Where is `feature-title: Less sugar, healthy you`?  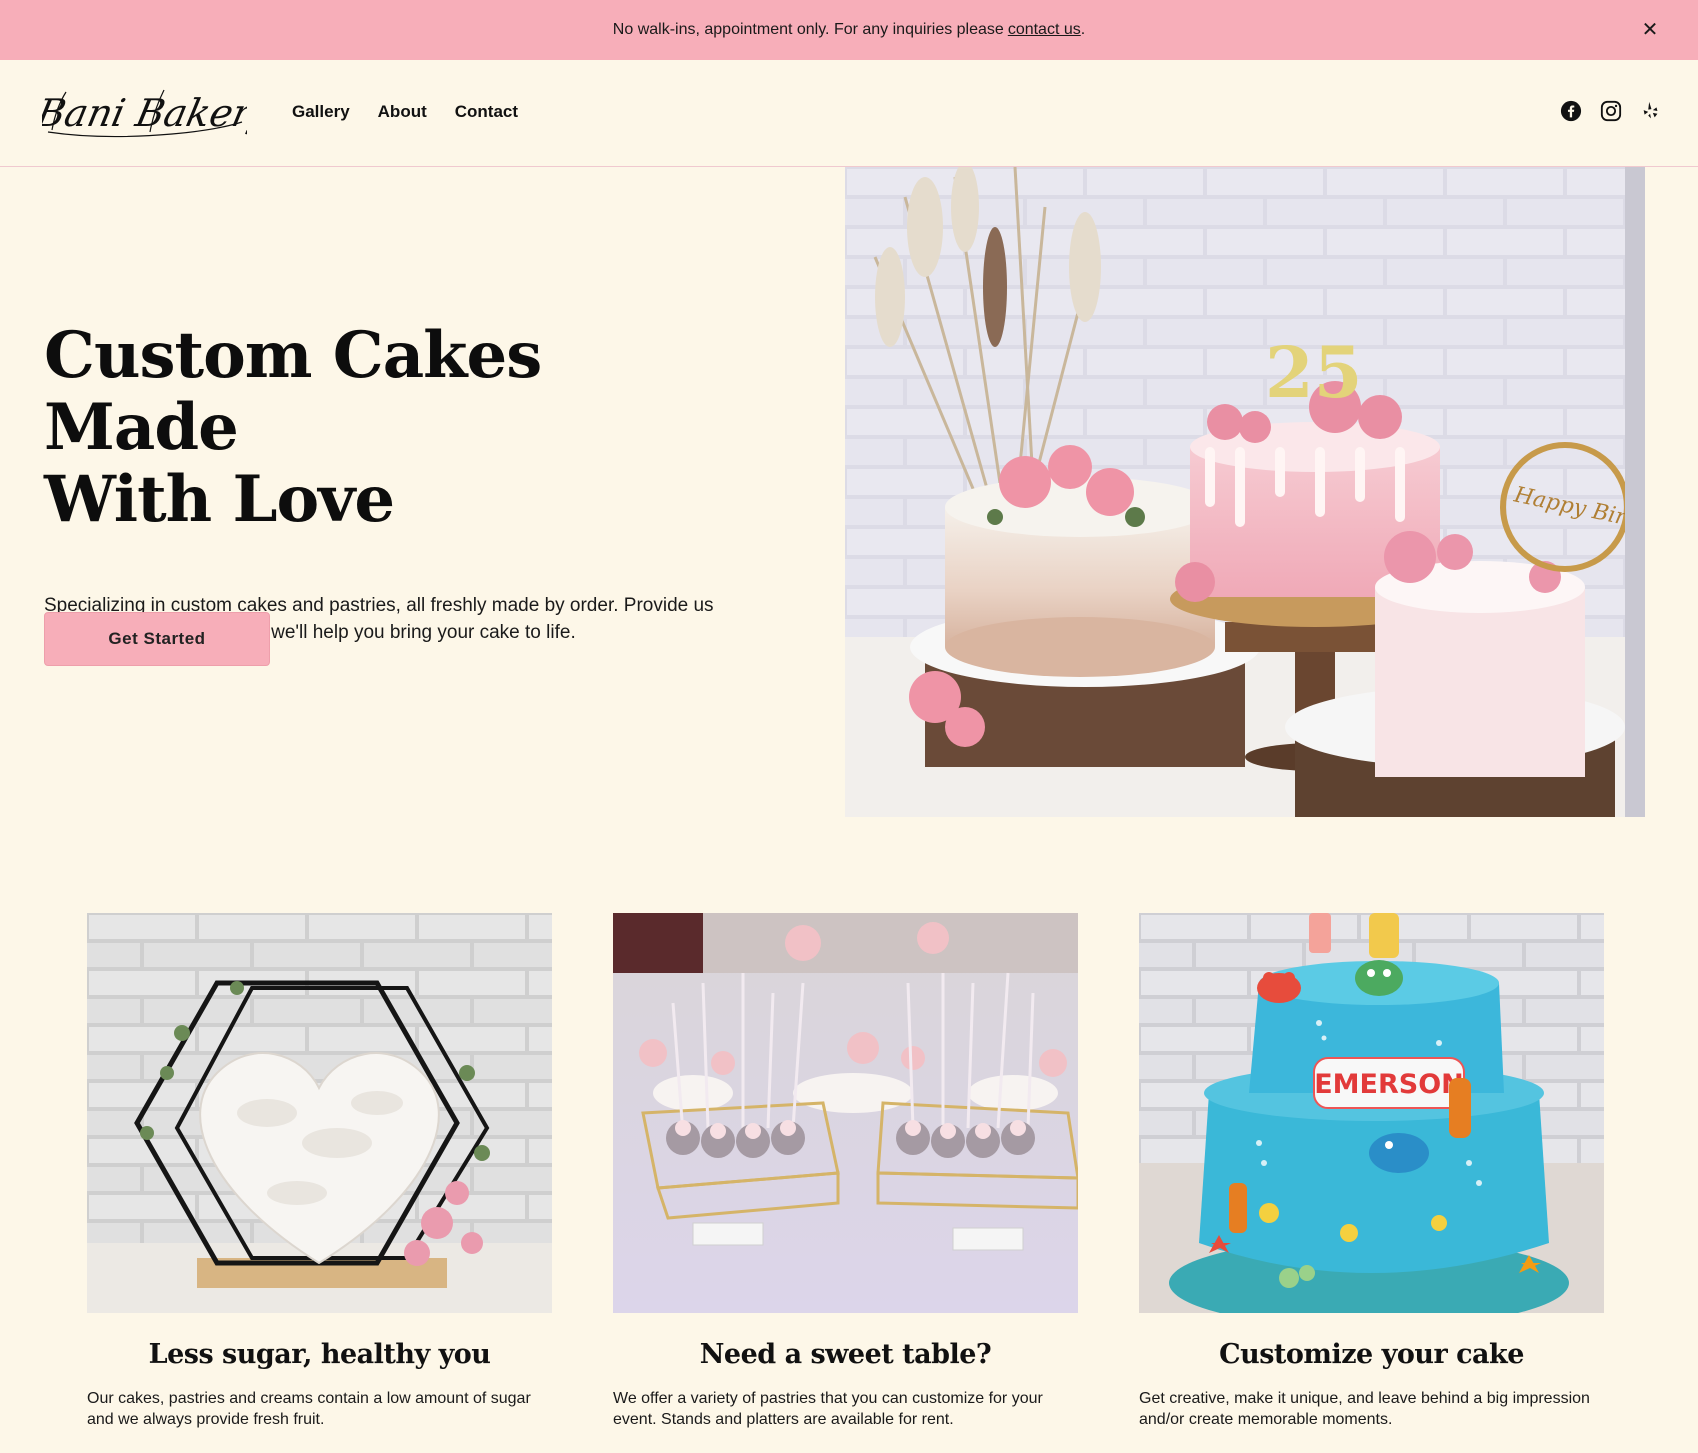
feature-title: Less sugar, healthy you is located at coordinates (319, 1354).